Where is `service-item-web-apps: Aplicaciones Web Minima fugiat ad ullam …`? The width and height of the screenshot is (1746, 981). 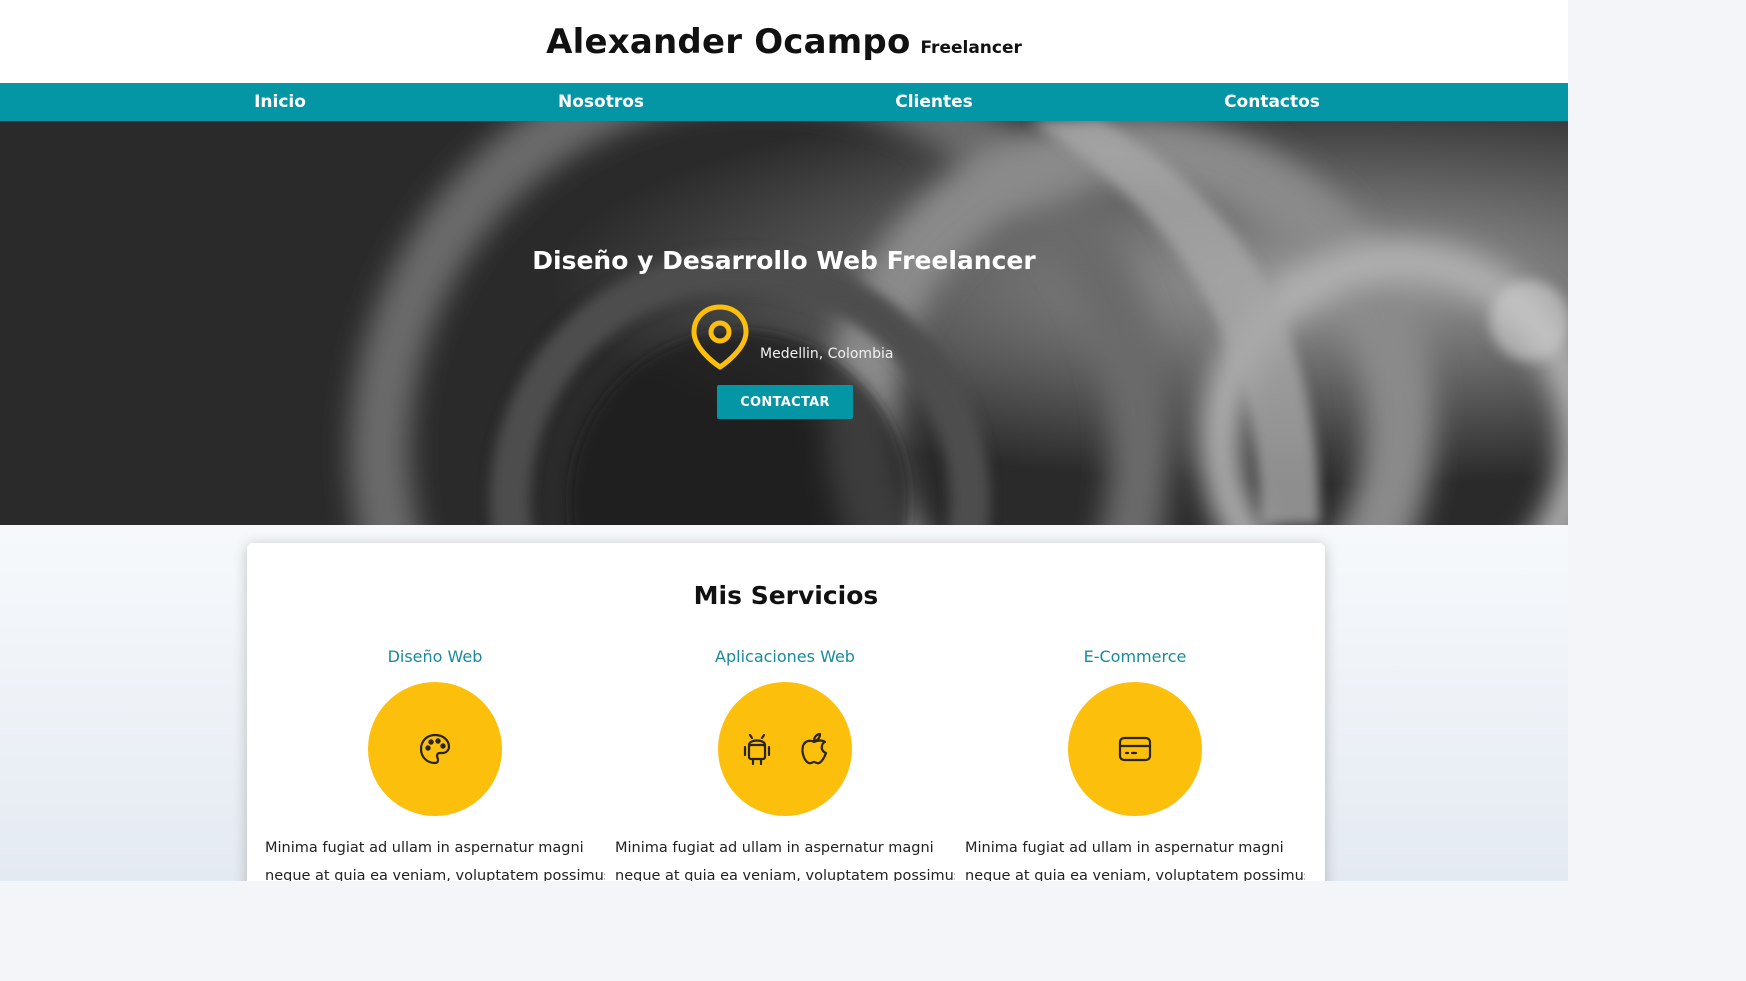
service-item-web-apps: Aplicaciones Web Minima fugiat ad ullam … is located at coordinates (785, 764).